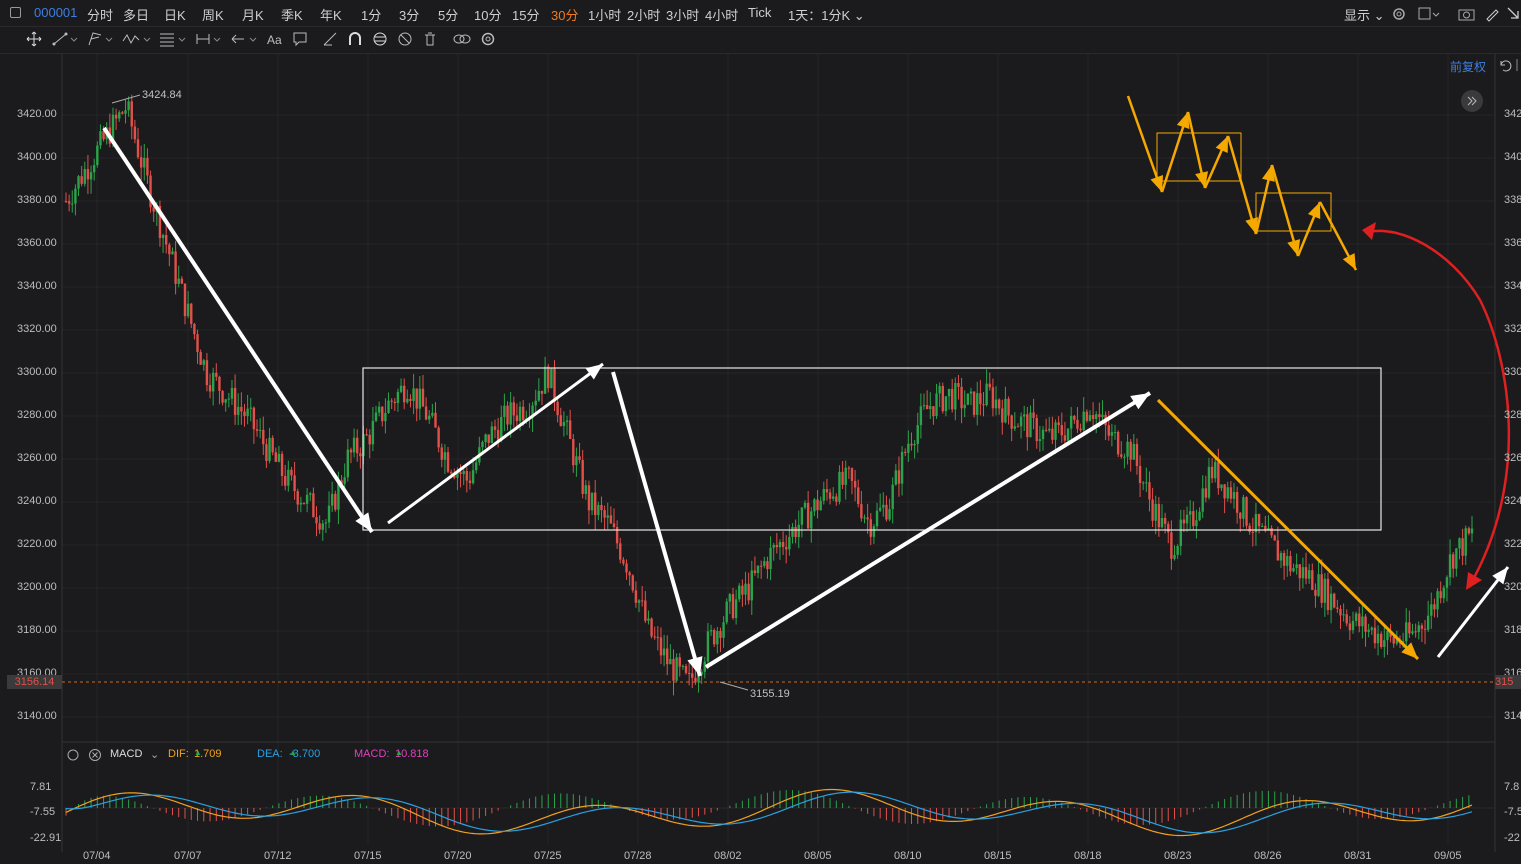 The height and width of the screenshot is (864, 1521). I want to click on timeframe-tab: 30分, so click(564, 14).